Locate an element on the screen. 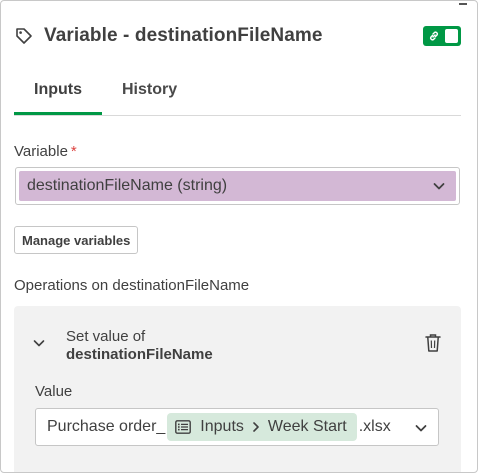 This screenshot has width=478, height=473. panel-title: Variable - destinationFileName is located at coordinates (183, 35).